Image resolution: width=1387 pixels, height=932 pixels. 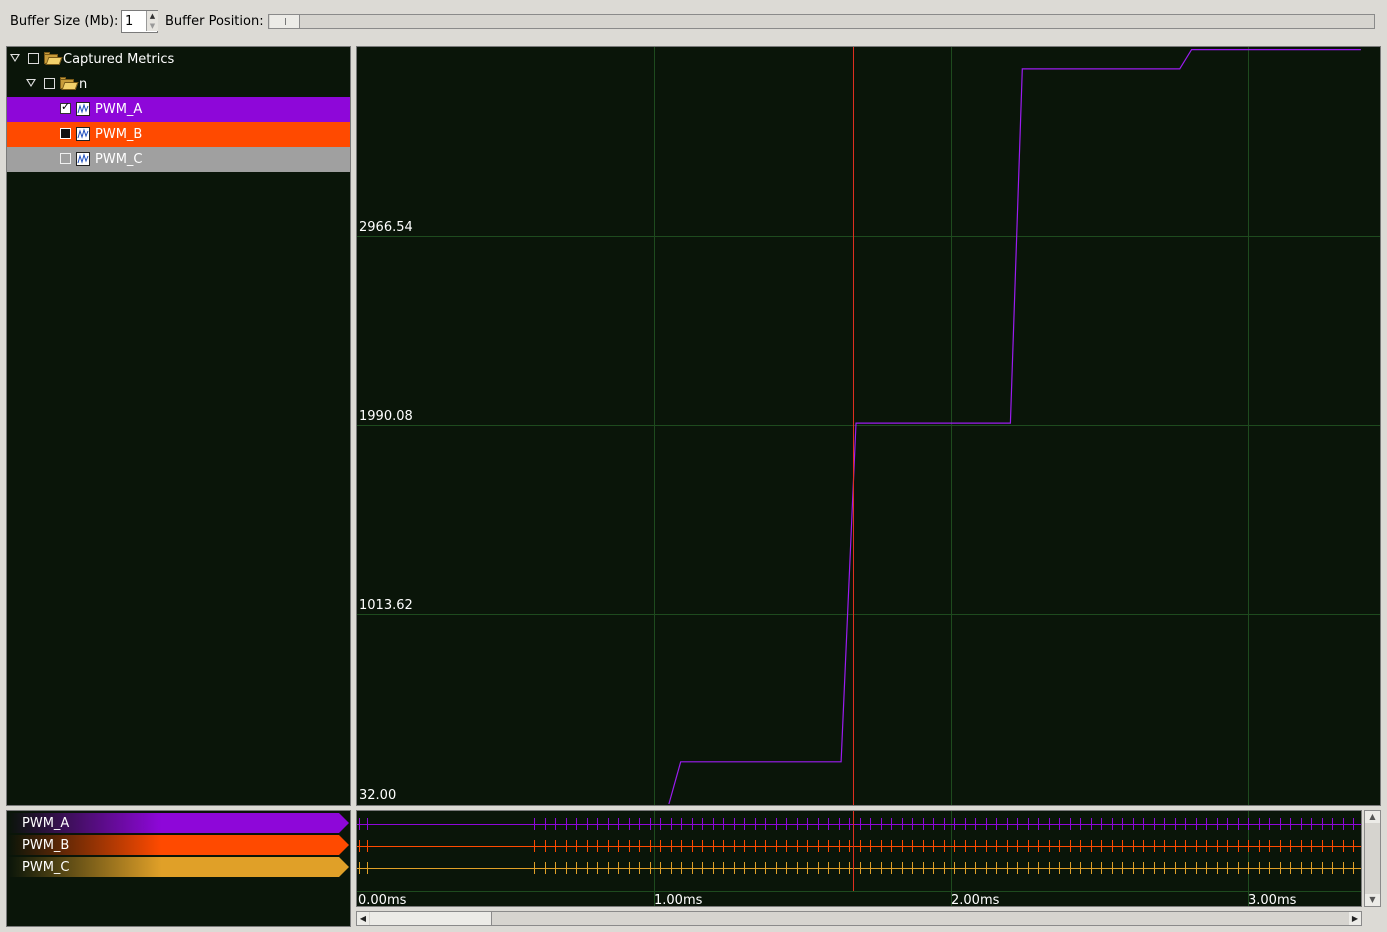 What do you see at coordinates (178, 84) in the screenshot?
I see `tree-row-n: n` at bounding box center [178, 84].